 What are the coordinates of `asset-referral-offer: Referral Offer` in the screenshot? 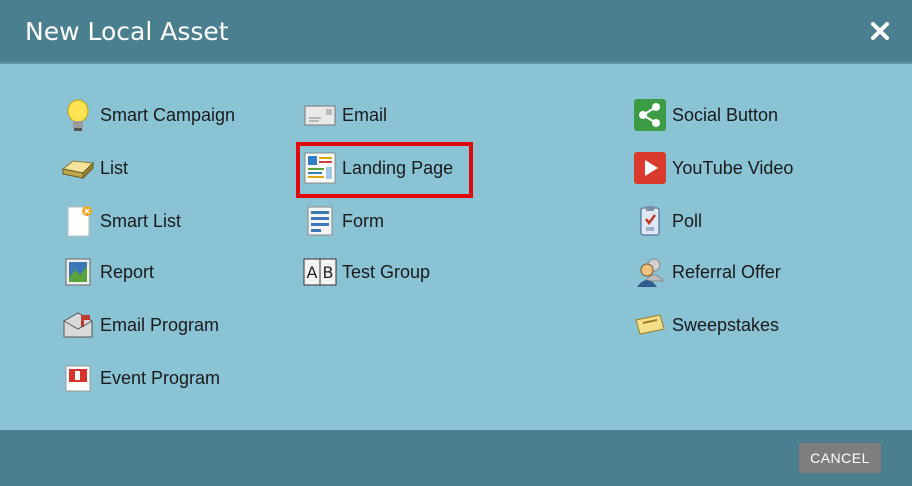 It's located at (706, 272).